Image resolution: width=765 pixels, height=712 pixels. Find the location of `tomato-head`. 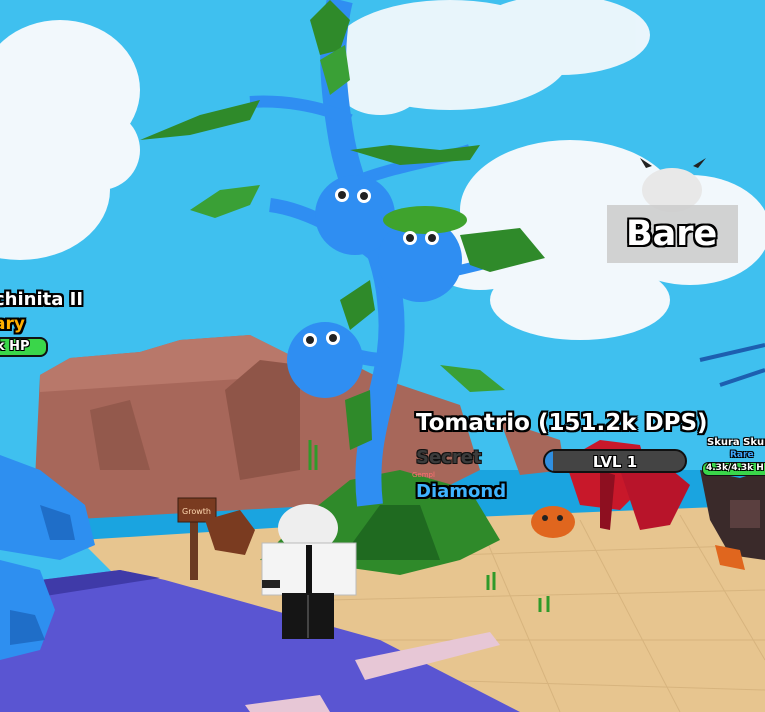

tomato-head is located at coordinates (325, 360).